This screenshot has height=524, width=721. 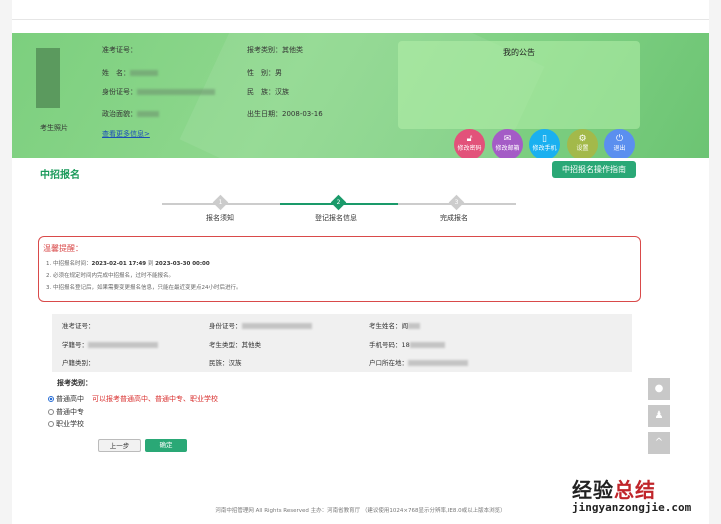 I want to click on step-1-marker: 1, so click(x=220, y=202).